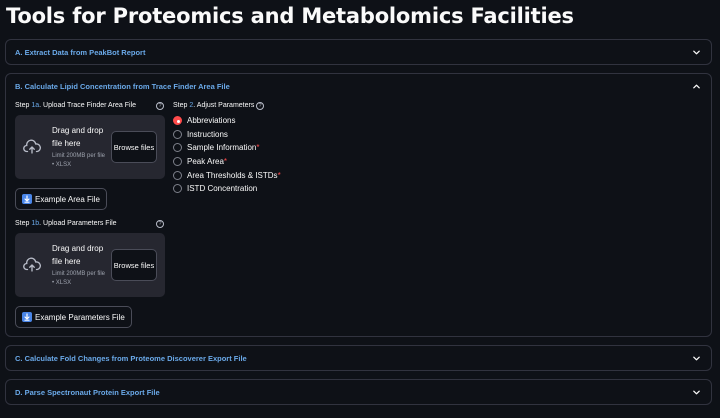  I want to click on step-2-prefix: Step, so click(181, 105).